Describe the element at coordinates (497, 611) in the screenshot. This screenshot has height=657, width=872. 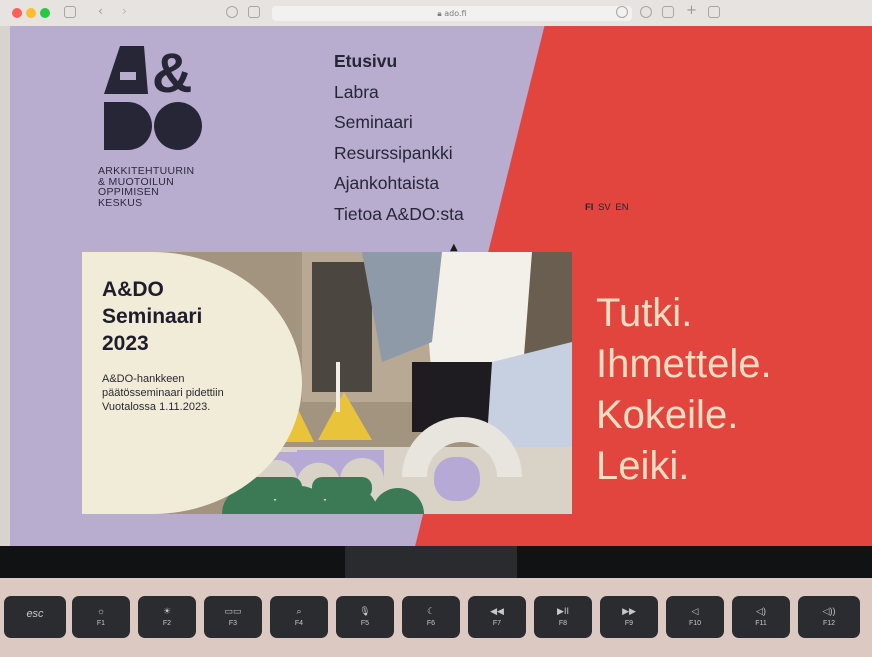
I see `rewind-icon: ◀◀` at that location.